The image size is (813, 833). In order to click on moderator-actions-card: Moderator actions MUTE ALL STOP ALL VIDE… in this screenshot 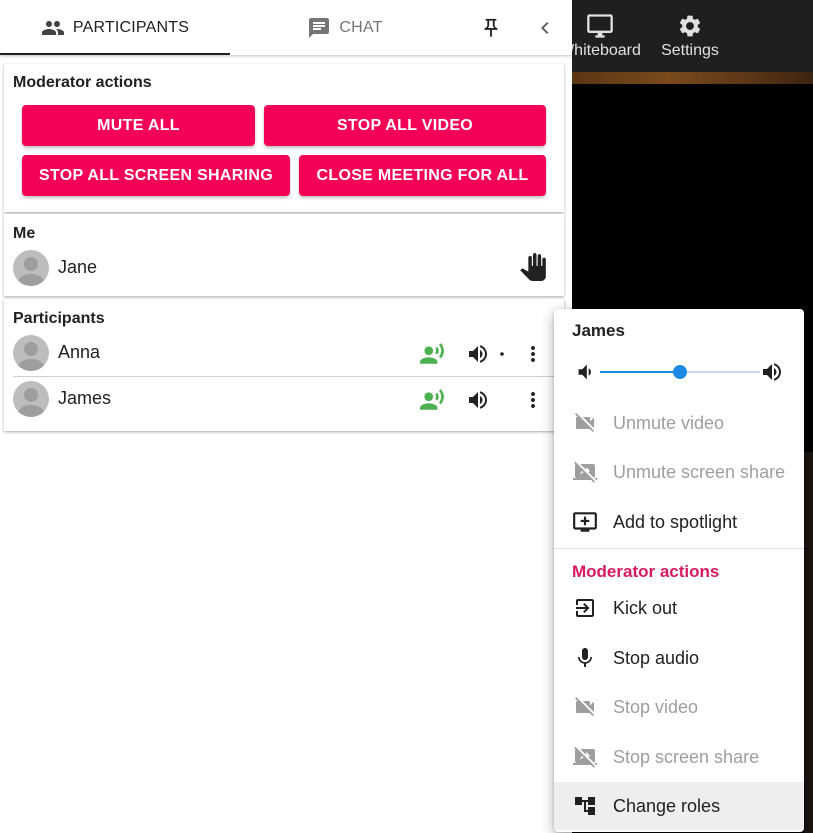, I will do `click(284, 138)`.